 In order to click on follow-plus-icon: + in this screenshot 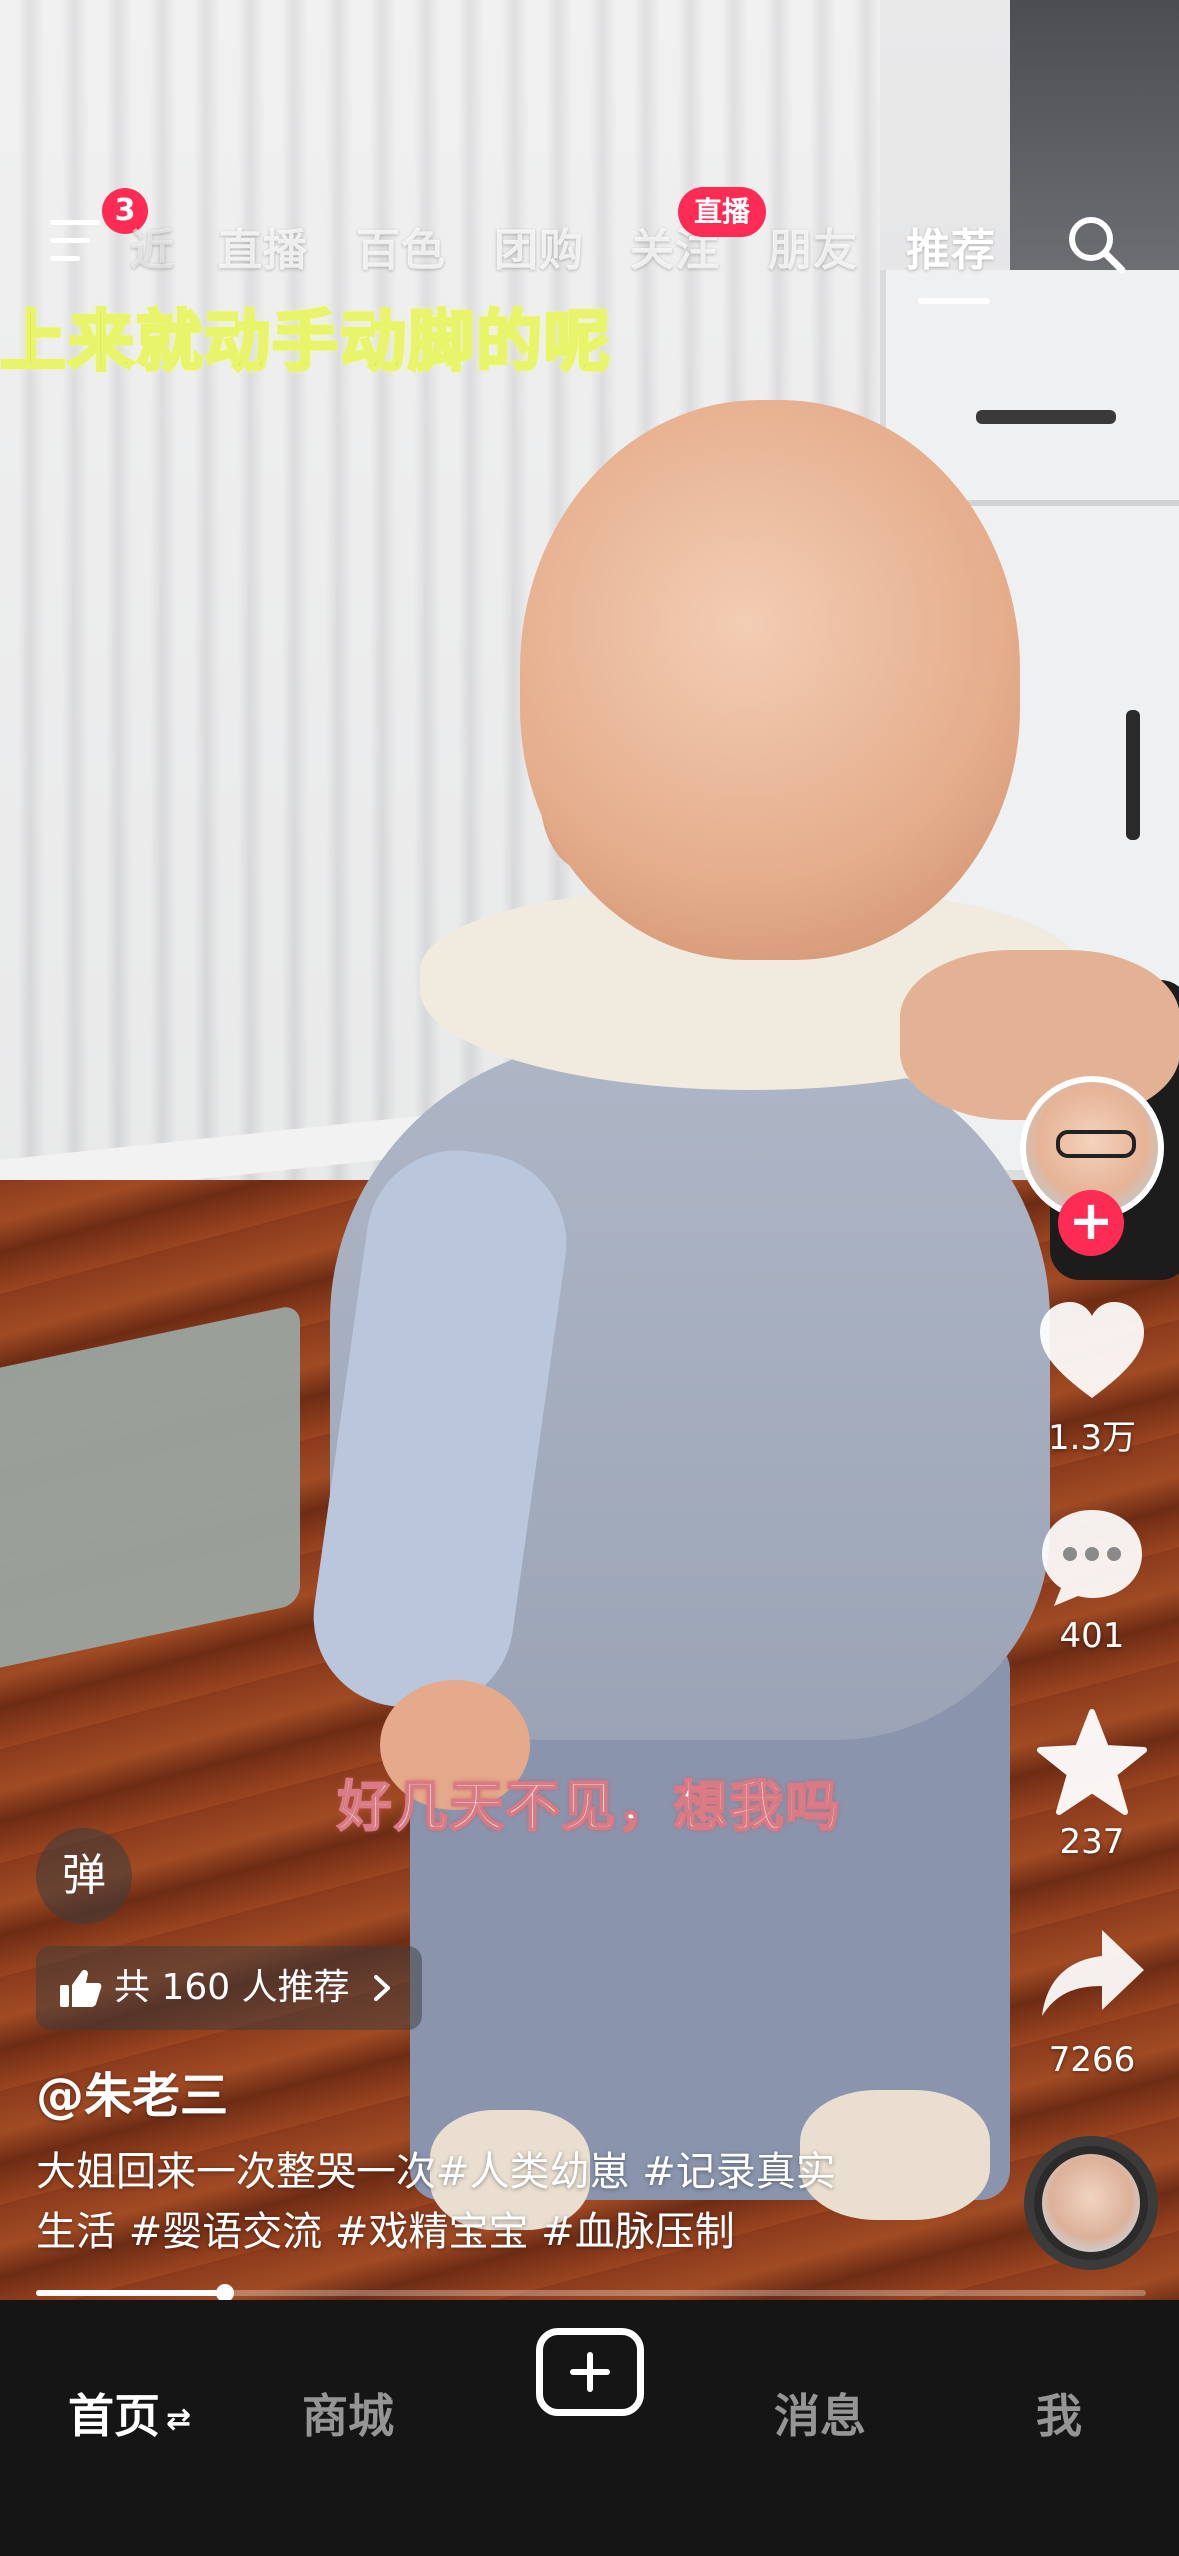, I will do `click(1091, 1223)`.